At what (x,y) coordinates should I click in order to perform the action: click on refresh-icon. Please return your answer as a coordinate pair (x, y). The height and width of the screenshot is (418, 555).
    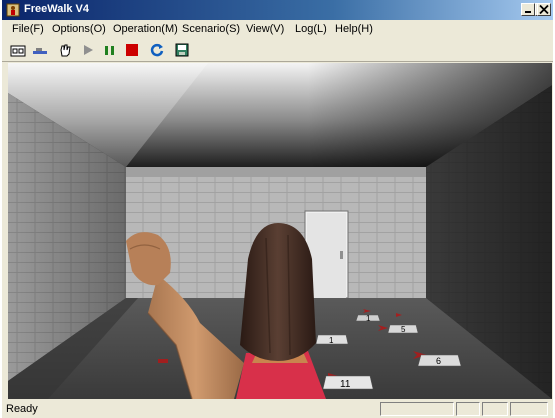
    Looking at the image, I should click on (157, 50).